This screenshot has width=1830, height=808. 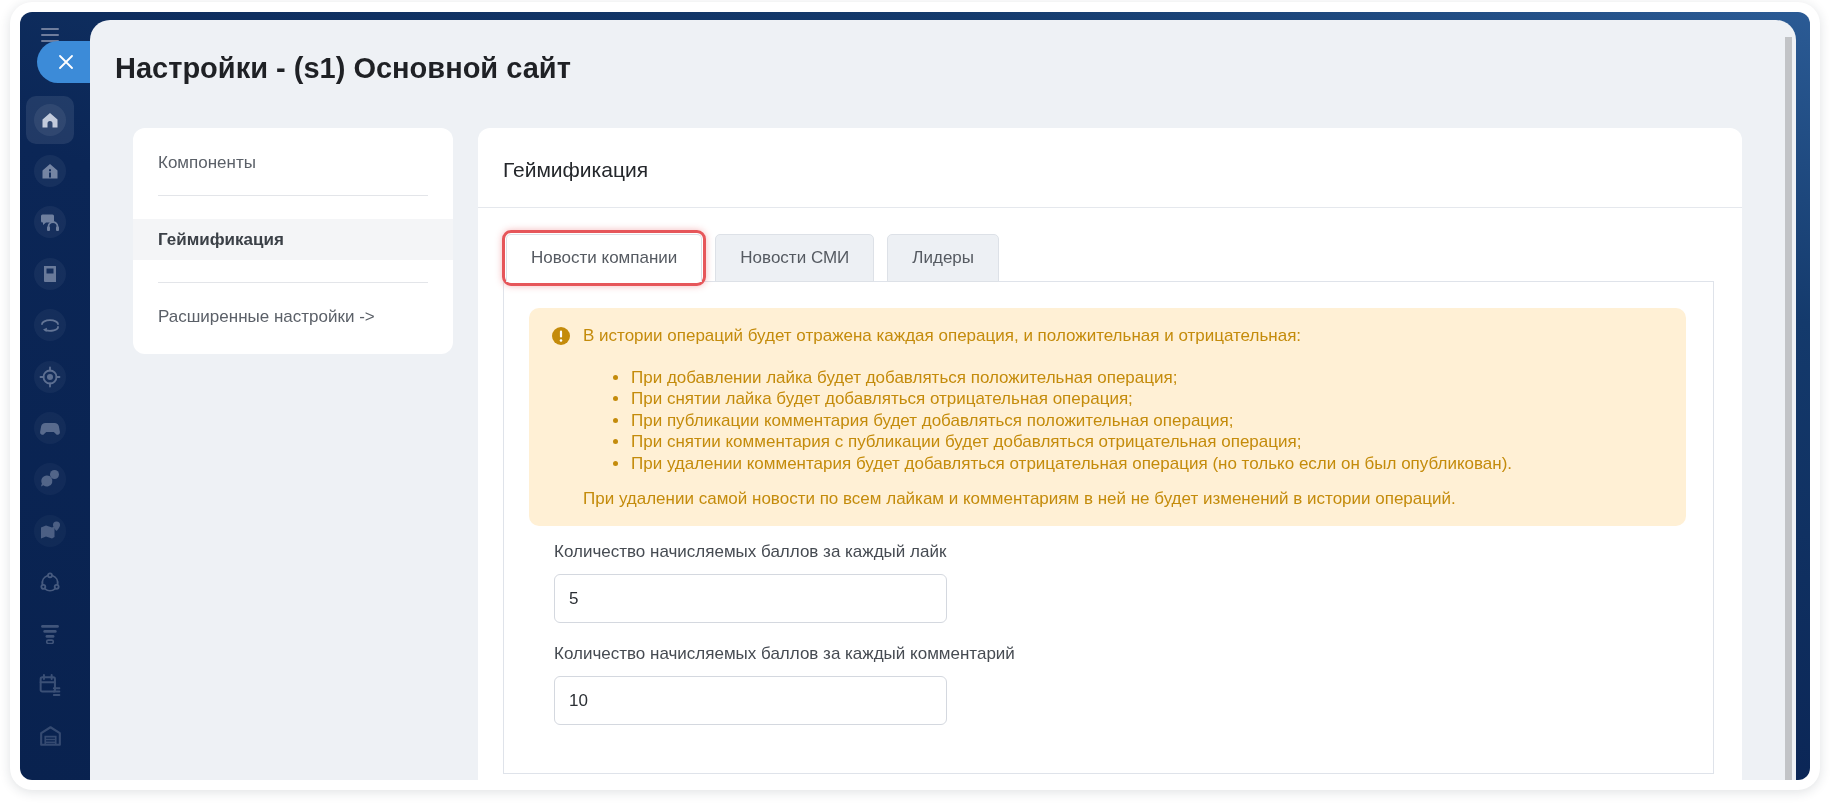 I want to click on nav-item: Компоненты, so click(x=207, y=162).